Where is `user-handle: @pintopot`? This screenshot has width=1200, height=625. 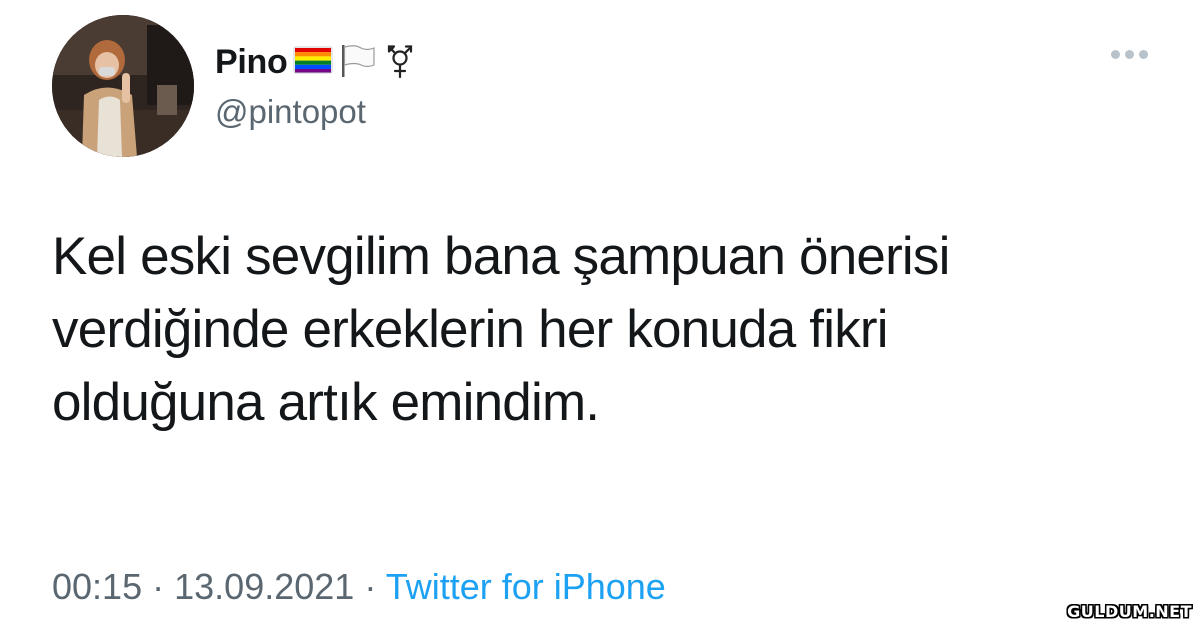
user-handle: @pintopot is located at coordinates (290, 112).